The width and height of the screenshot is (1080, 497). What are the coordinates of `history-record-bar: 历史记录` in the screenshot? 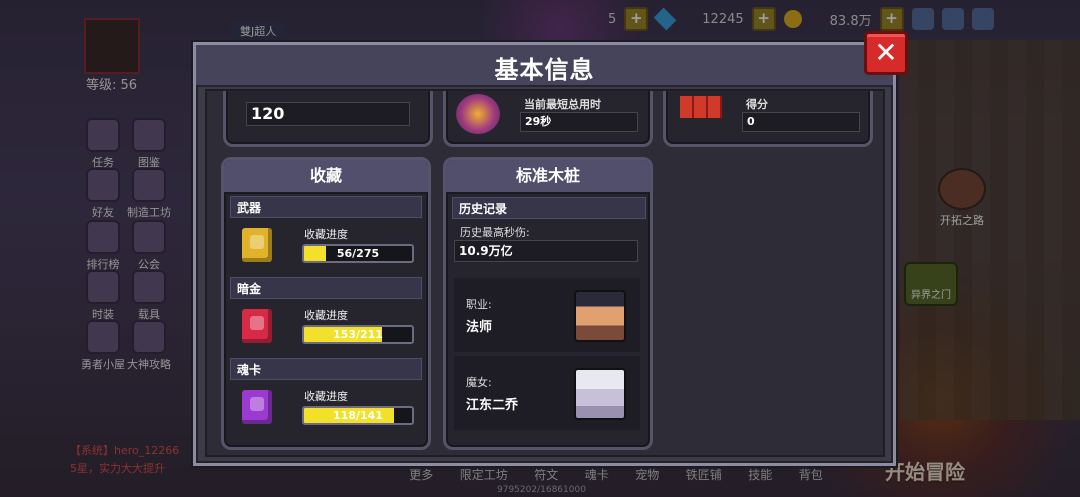 It's located at (549, 208).